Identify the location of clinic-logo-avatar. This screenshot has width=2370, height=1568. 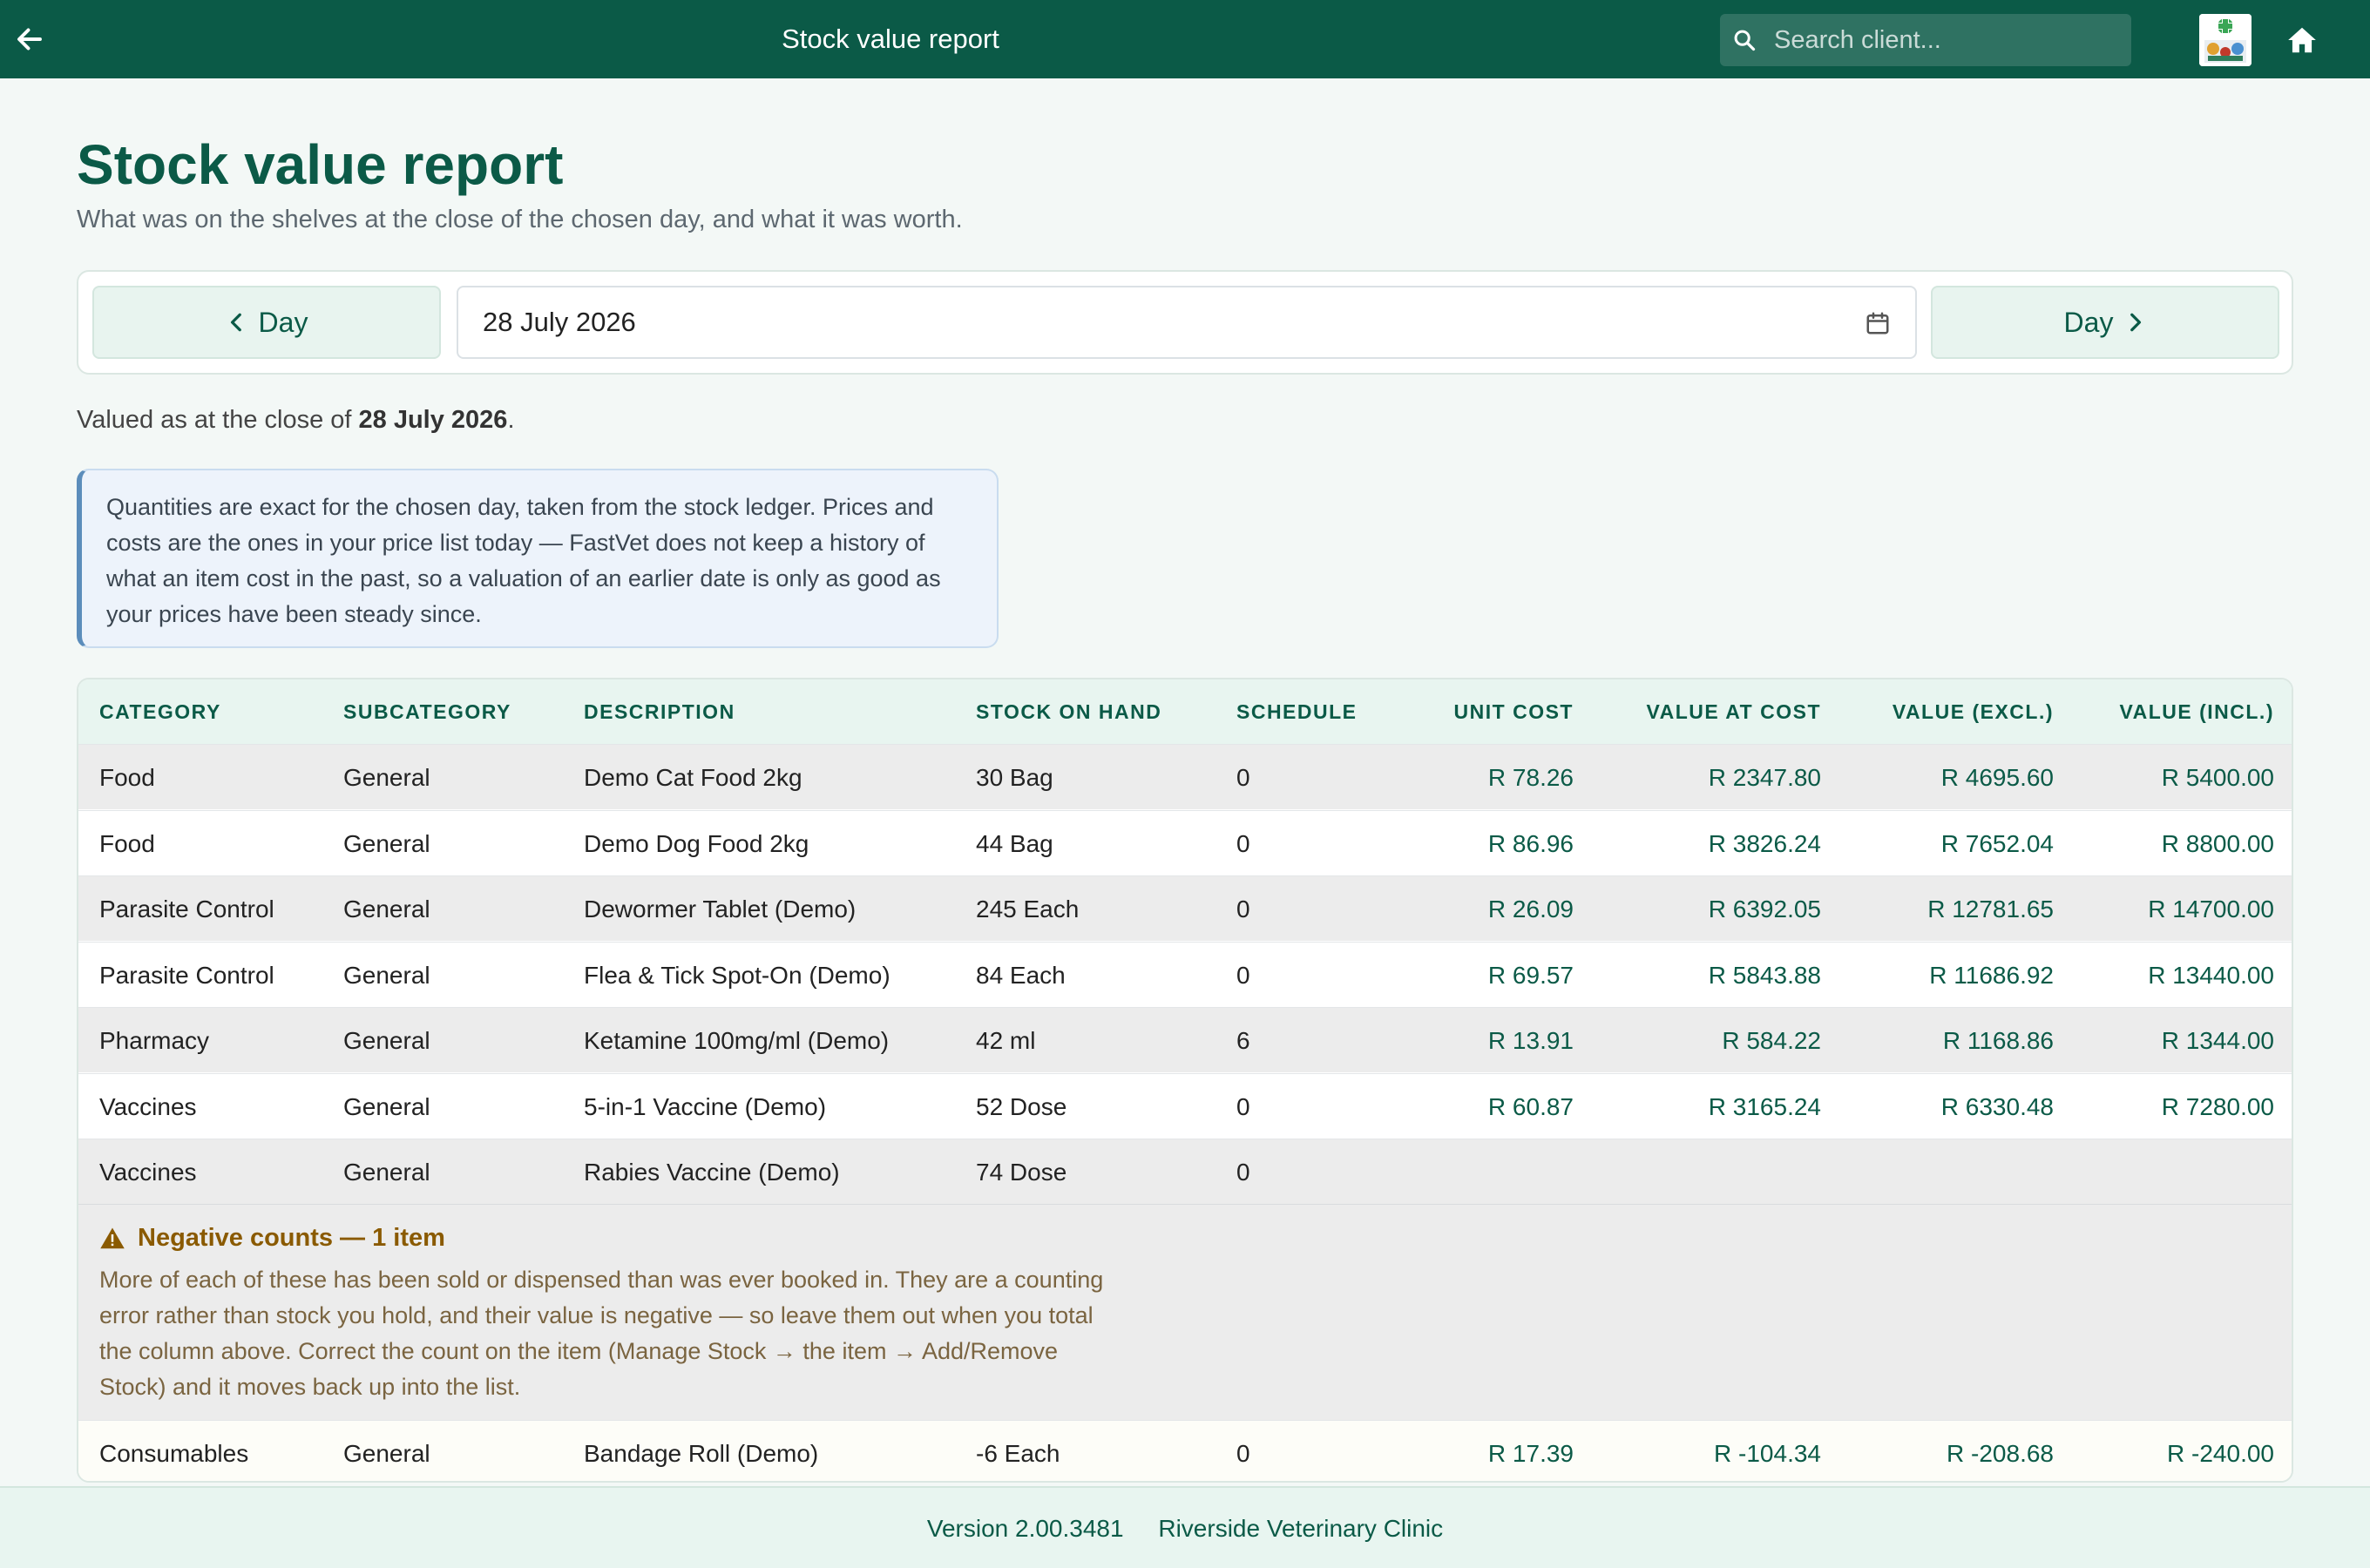
(2225, 40).